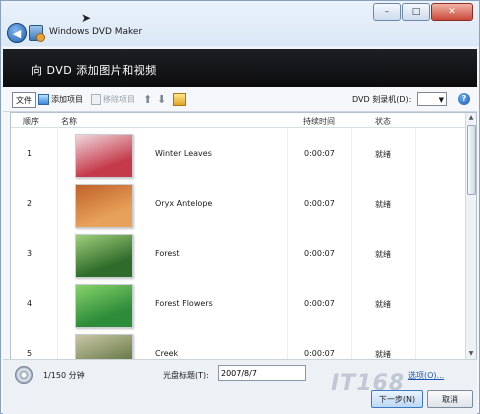 The image size is (480, 414). What do you see at coordinates (441, 100) in the screenshot?
I see `chevron-down-icon: ▼` at bounding box center [441, 100].